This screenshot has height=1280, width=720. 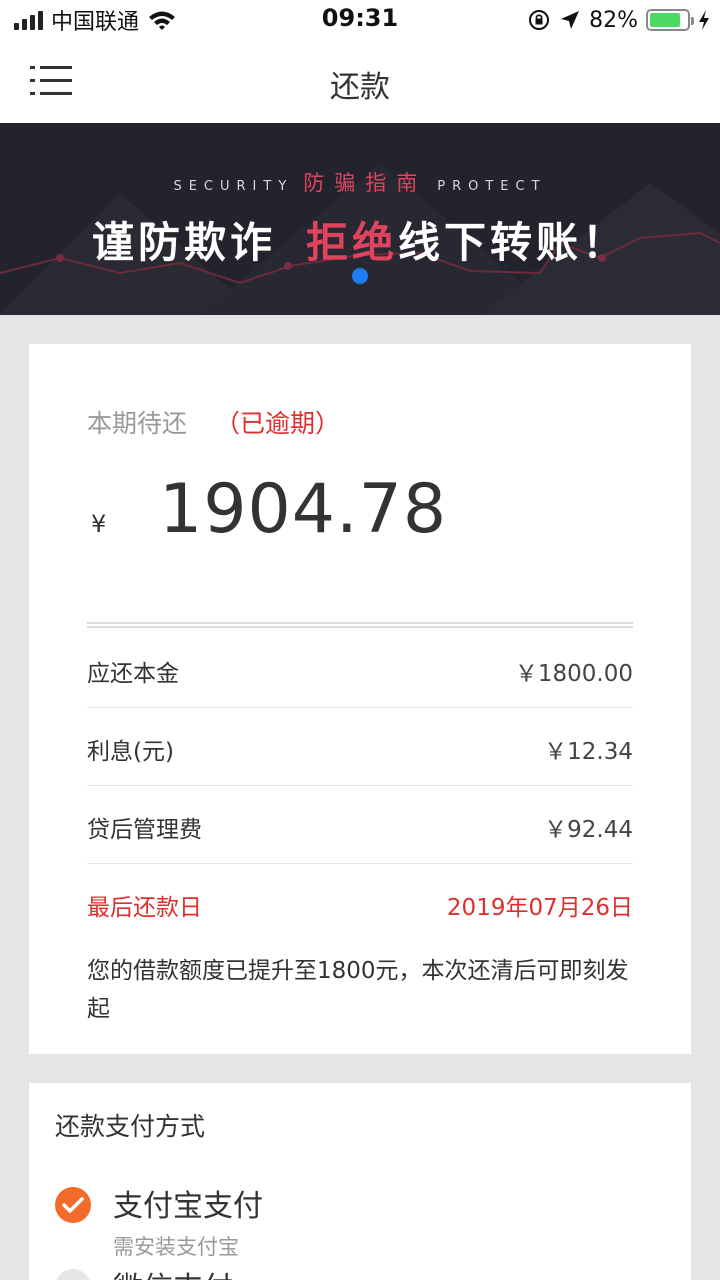 I want to click on row-value: ￥92.44, so click(x=588, y=830).